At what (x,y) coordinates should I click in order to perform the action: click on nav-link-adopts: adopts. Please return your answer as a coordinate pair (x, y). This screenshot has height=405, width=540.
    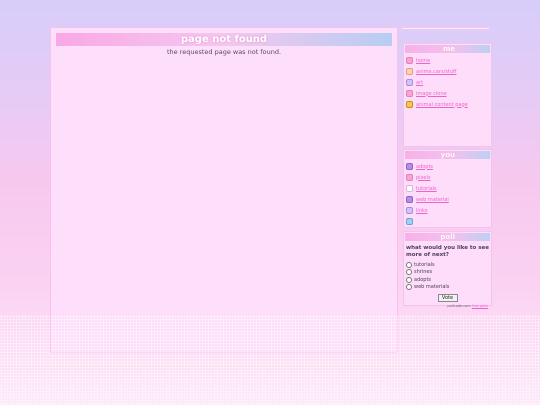
    Looking at the image, I should click on (424, 167).